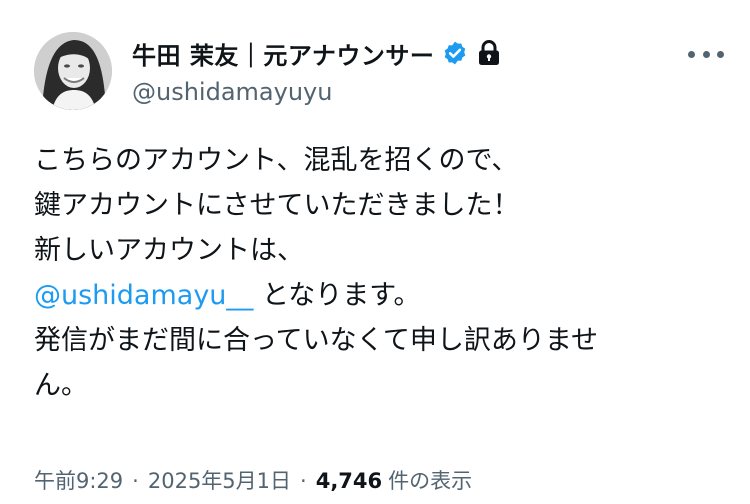 Image resolution: width=750 pixels, height=504 pixels. I want to click on avatar-photo-icon, so click(73, 71).